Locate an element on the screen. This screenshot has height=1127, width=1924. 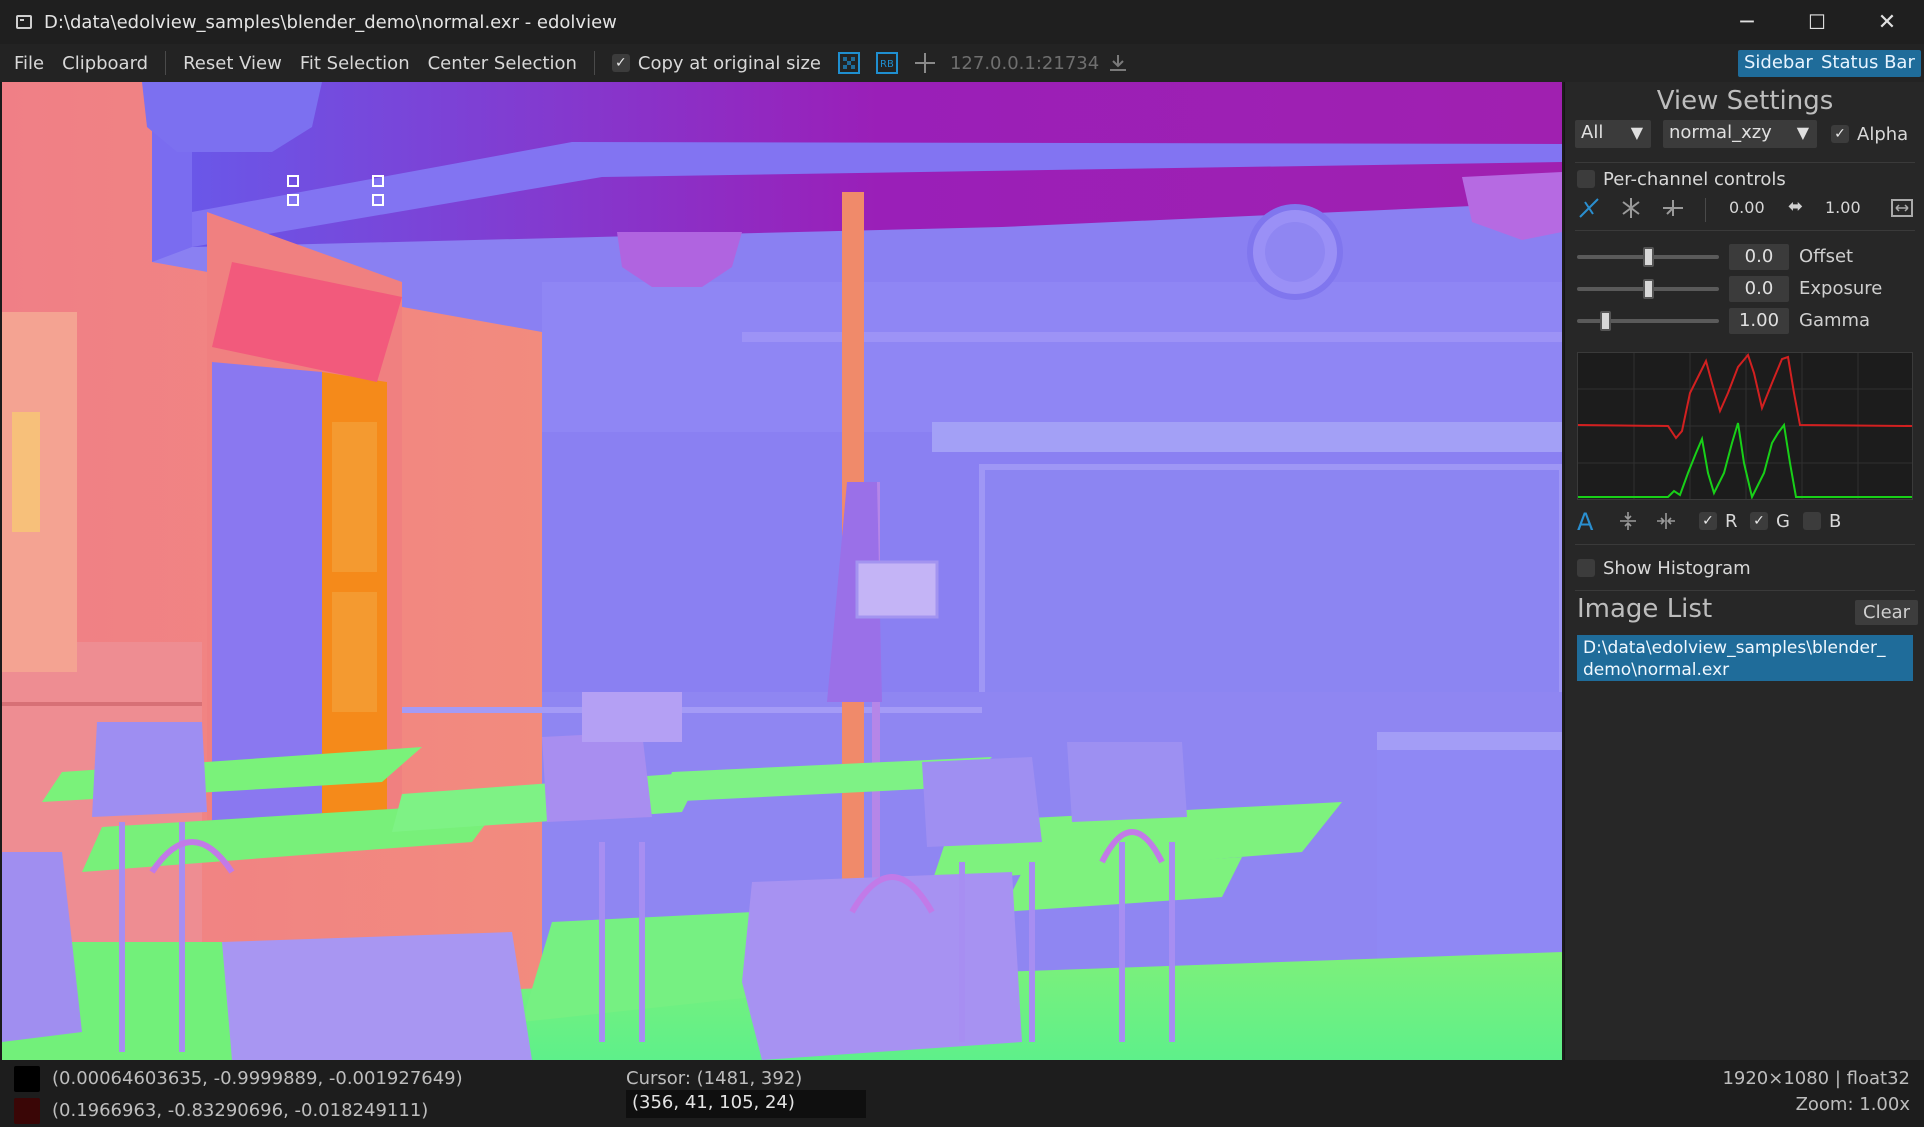
range-max-value: 1.00 is located at coordinates (1843, 207).